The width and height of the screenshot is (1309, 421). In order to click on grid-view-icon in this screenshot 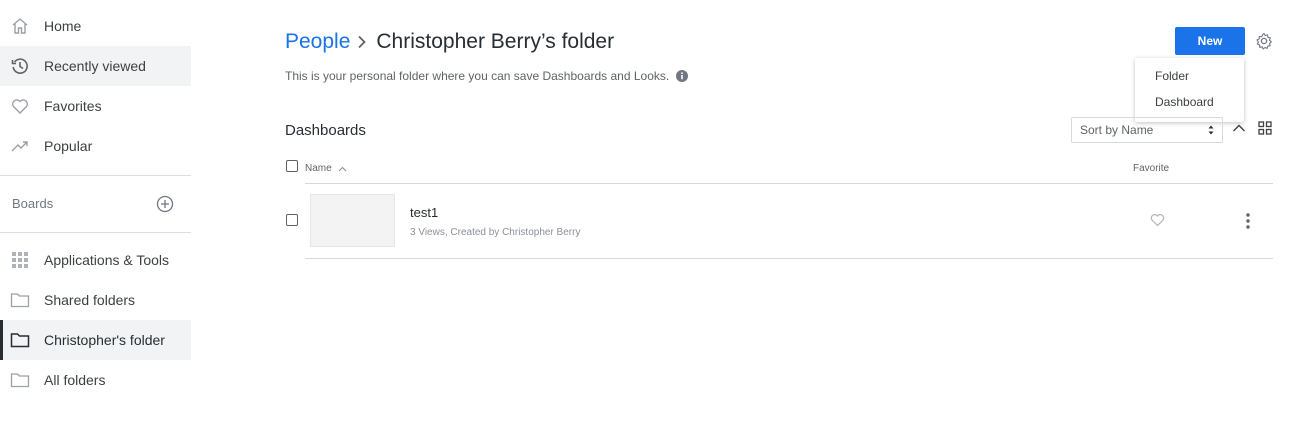, I will do `click(1265, 128)`.